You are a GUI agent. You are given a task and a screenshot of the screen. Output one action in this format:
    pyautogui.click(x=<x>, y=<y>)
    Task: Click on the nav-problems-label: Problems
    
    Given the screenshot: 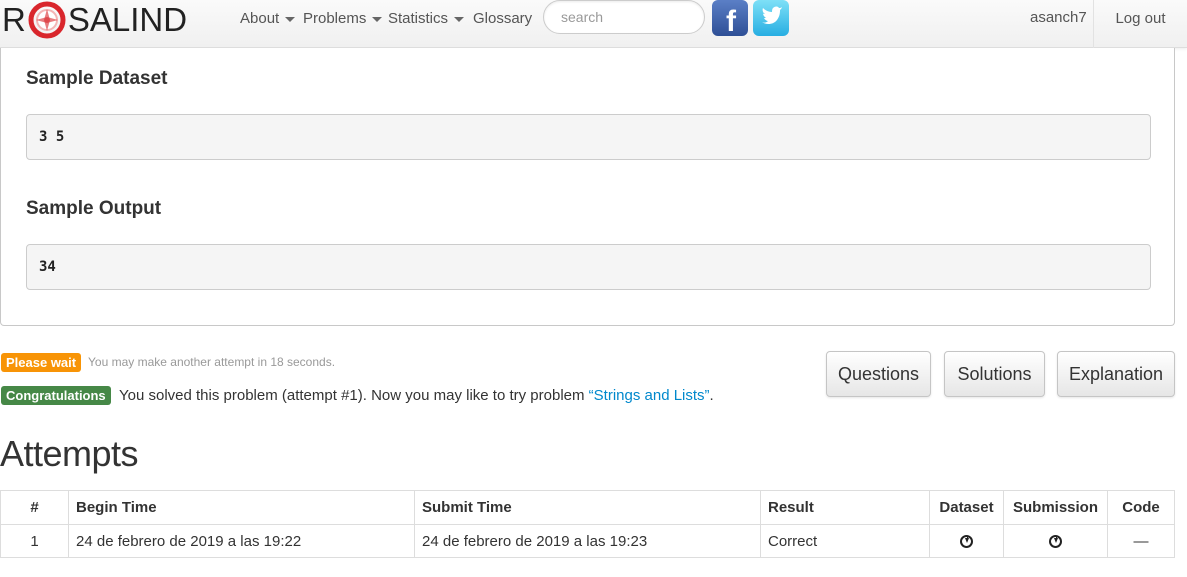 What is the action you would take?
    pyautogui.click(x=335, y=18)
    